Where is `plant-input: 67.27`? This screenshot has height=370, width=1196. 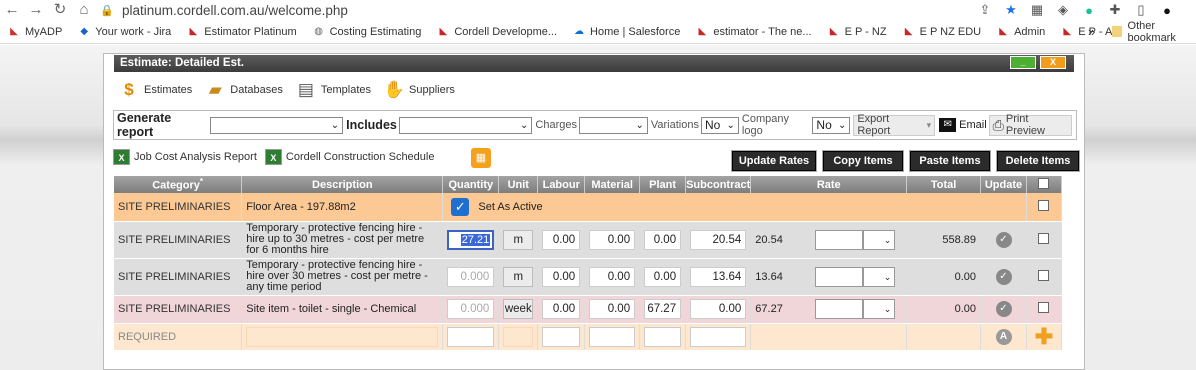 plant-input: 67.27 is located at coordinates (663, 309).